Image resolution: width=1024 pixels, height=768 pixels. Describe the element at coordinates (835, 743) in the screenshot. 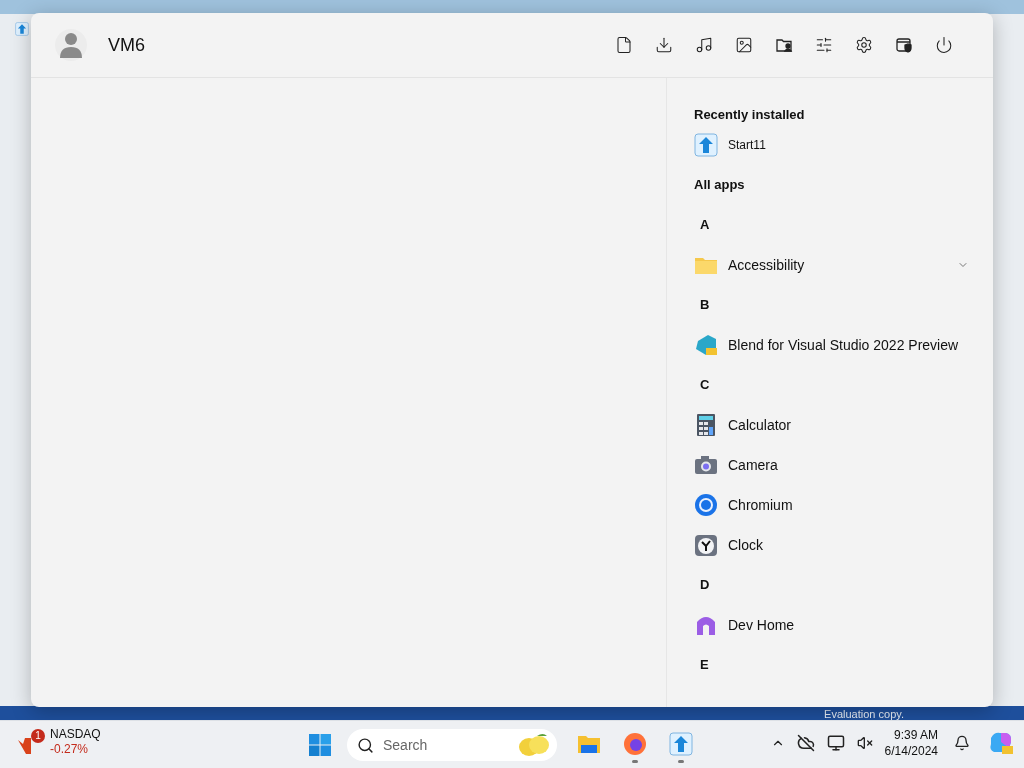

I see `monitor-icon` at that location.